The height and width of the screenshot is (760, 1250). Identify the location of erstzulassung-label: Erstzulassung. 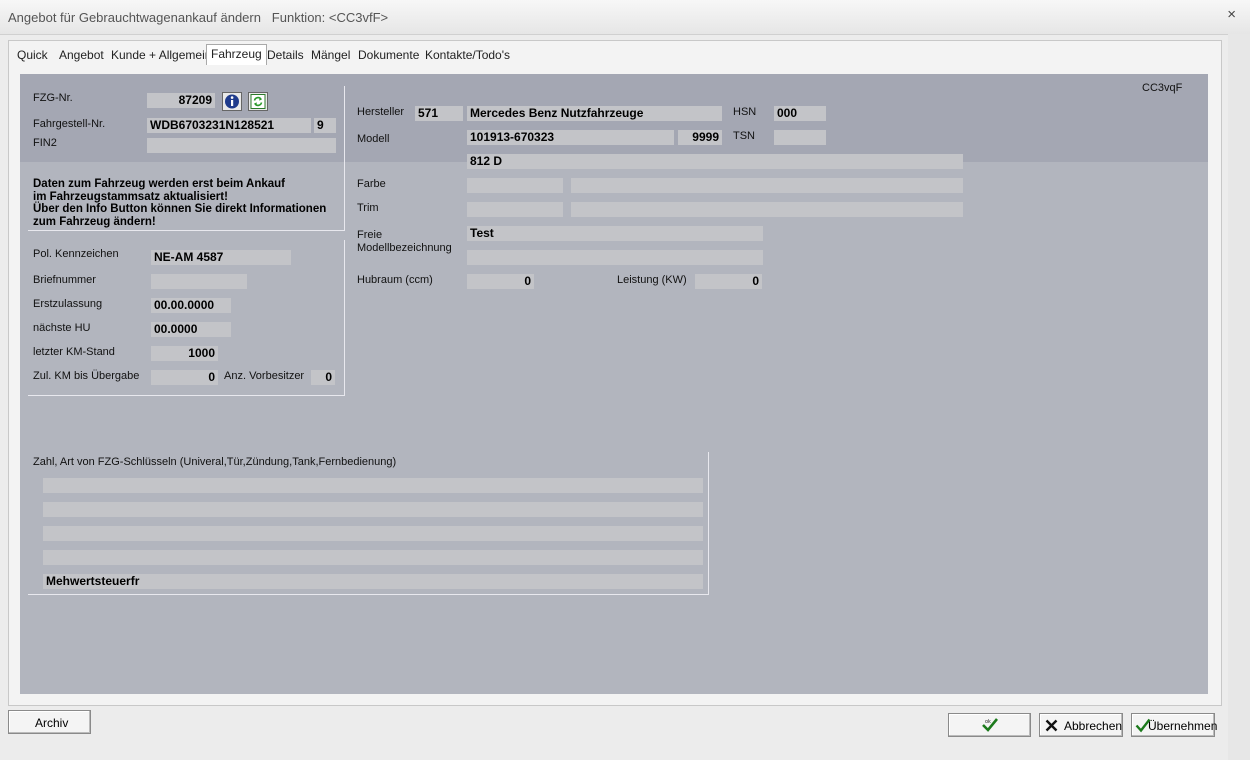
(68, 304).